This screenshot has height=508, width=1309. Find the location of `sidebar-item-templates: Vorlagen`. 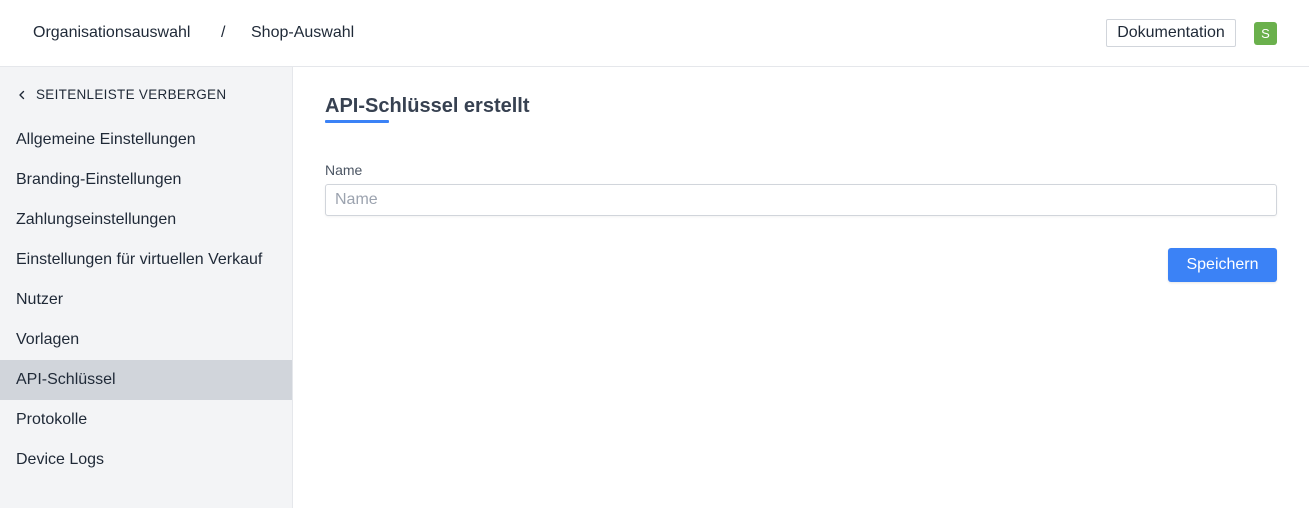

sidebar-item-templates: Vorlagen is located at coordinates (146, 340).